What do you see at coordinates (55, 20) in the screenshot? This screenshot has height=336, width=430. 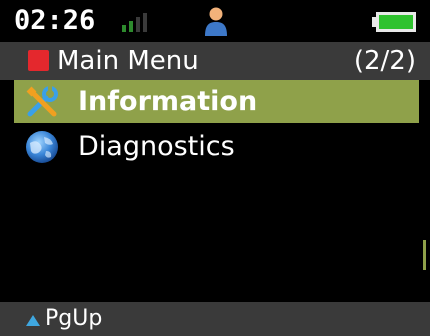 I see `clock-time: 02:26` at bounding box center [55, 20].